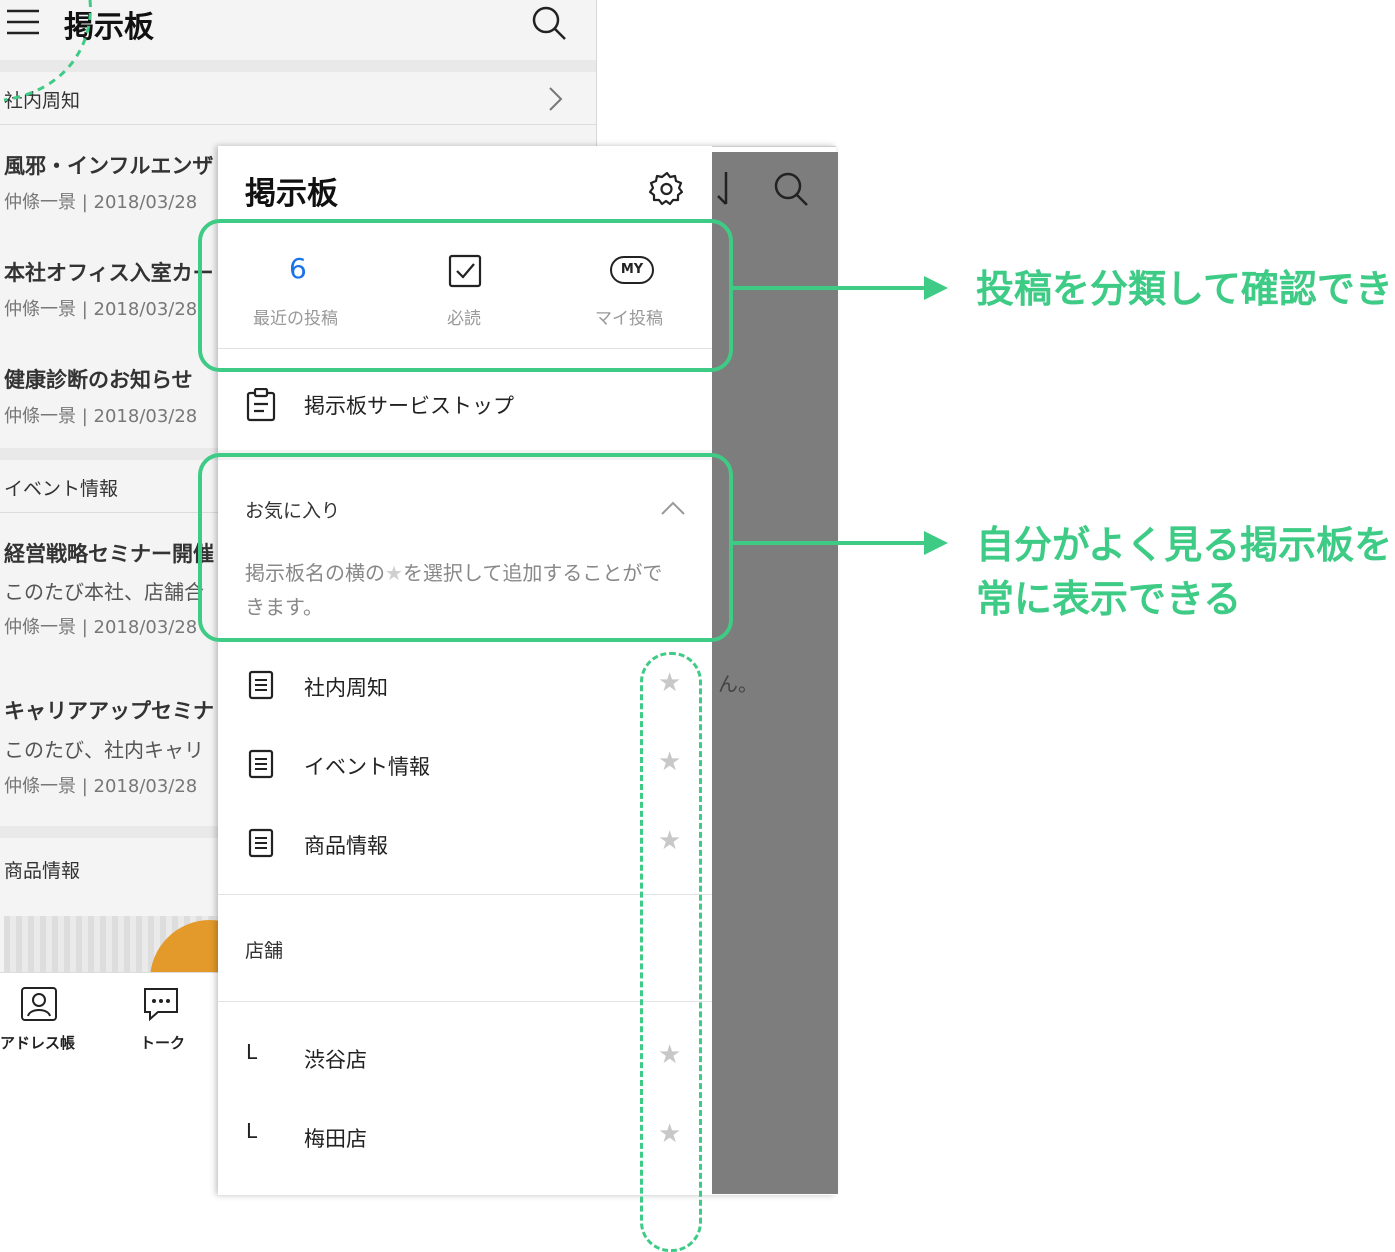 Image resolution: width=1395 pixels, height=1252 pixels. I want to click on sort-icon, so click(724, 190).